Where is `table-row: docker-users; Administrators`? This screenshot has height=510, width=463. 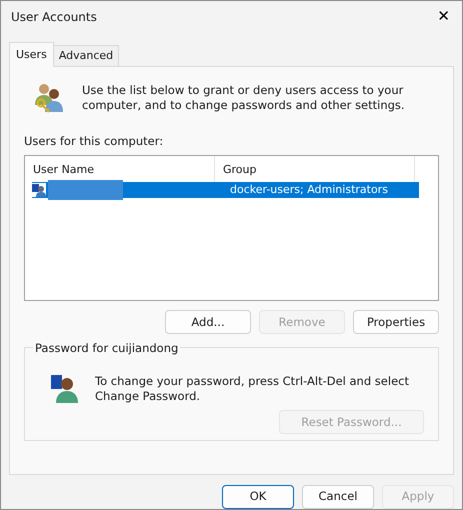 table-row: docker-users; Administrators is located at coordinates (225, 190).